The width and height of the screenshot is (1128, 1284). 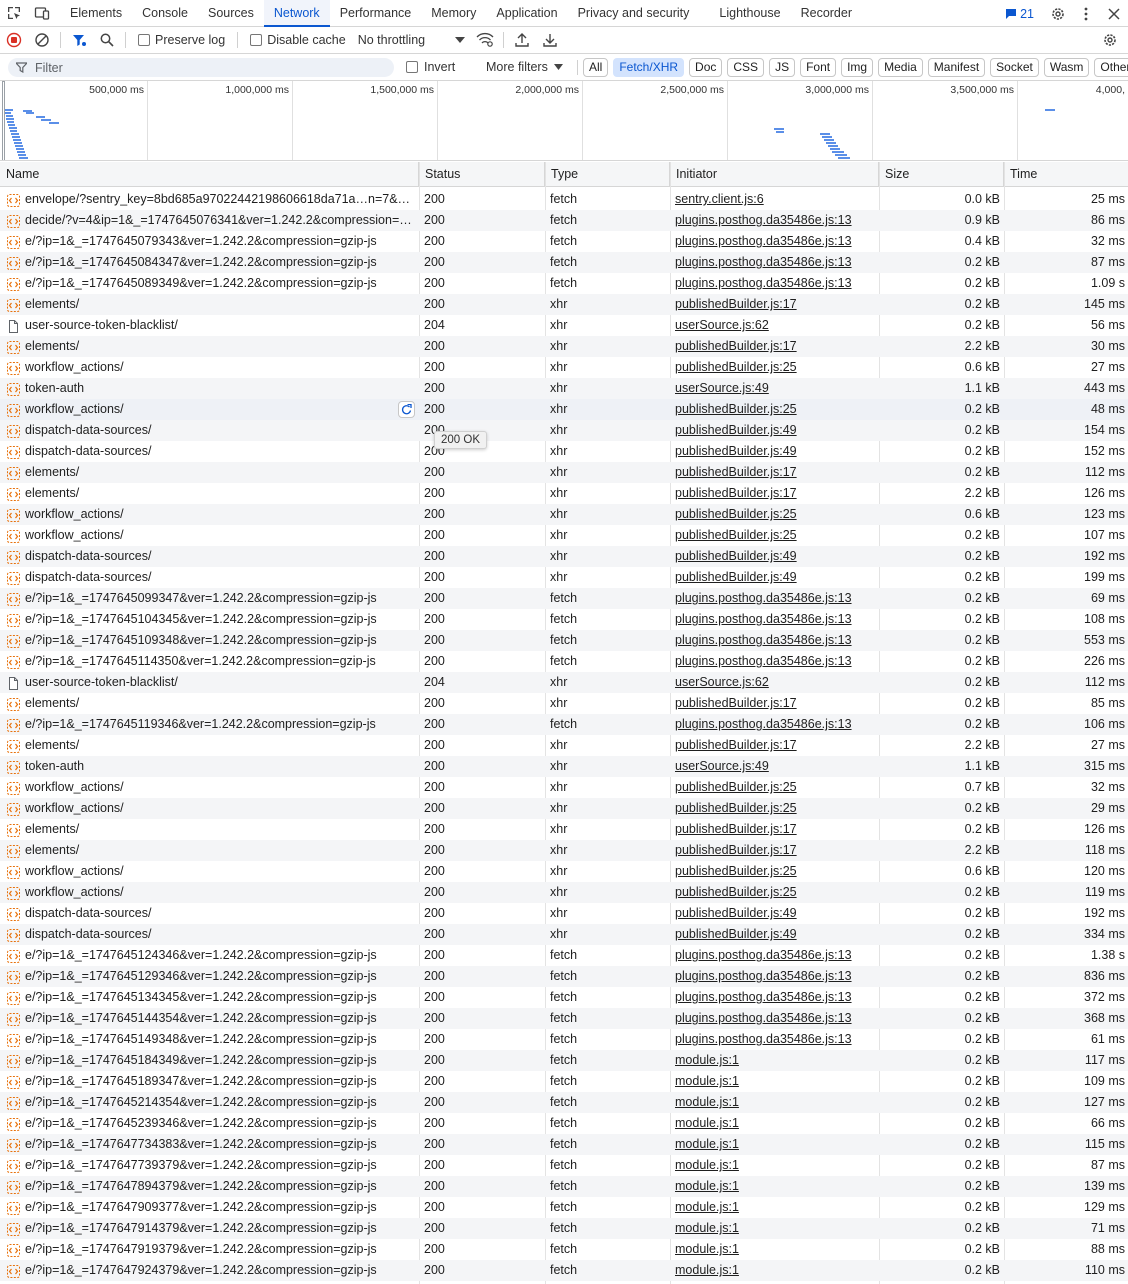 What do you see at coordinates (1058, 13) in the screenshot?
I see `settings-icon` at bounding box center [1058, 13].